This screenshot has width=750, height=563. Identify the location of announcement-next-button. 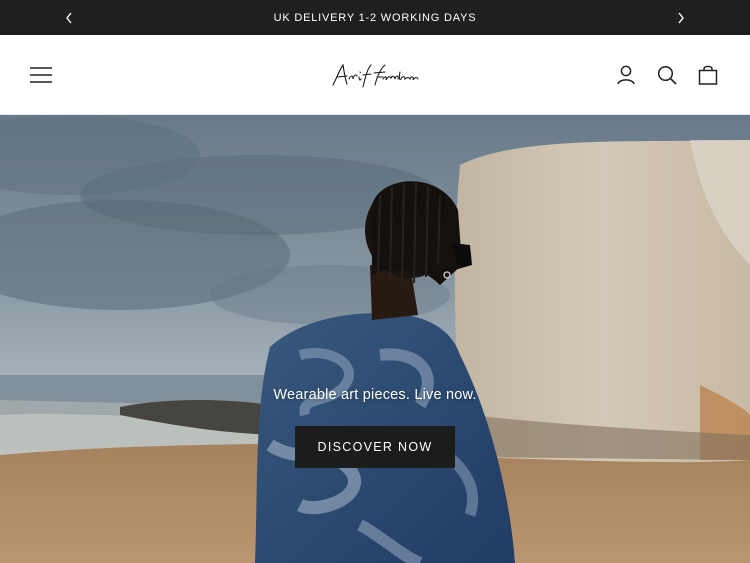
(681, 17).